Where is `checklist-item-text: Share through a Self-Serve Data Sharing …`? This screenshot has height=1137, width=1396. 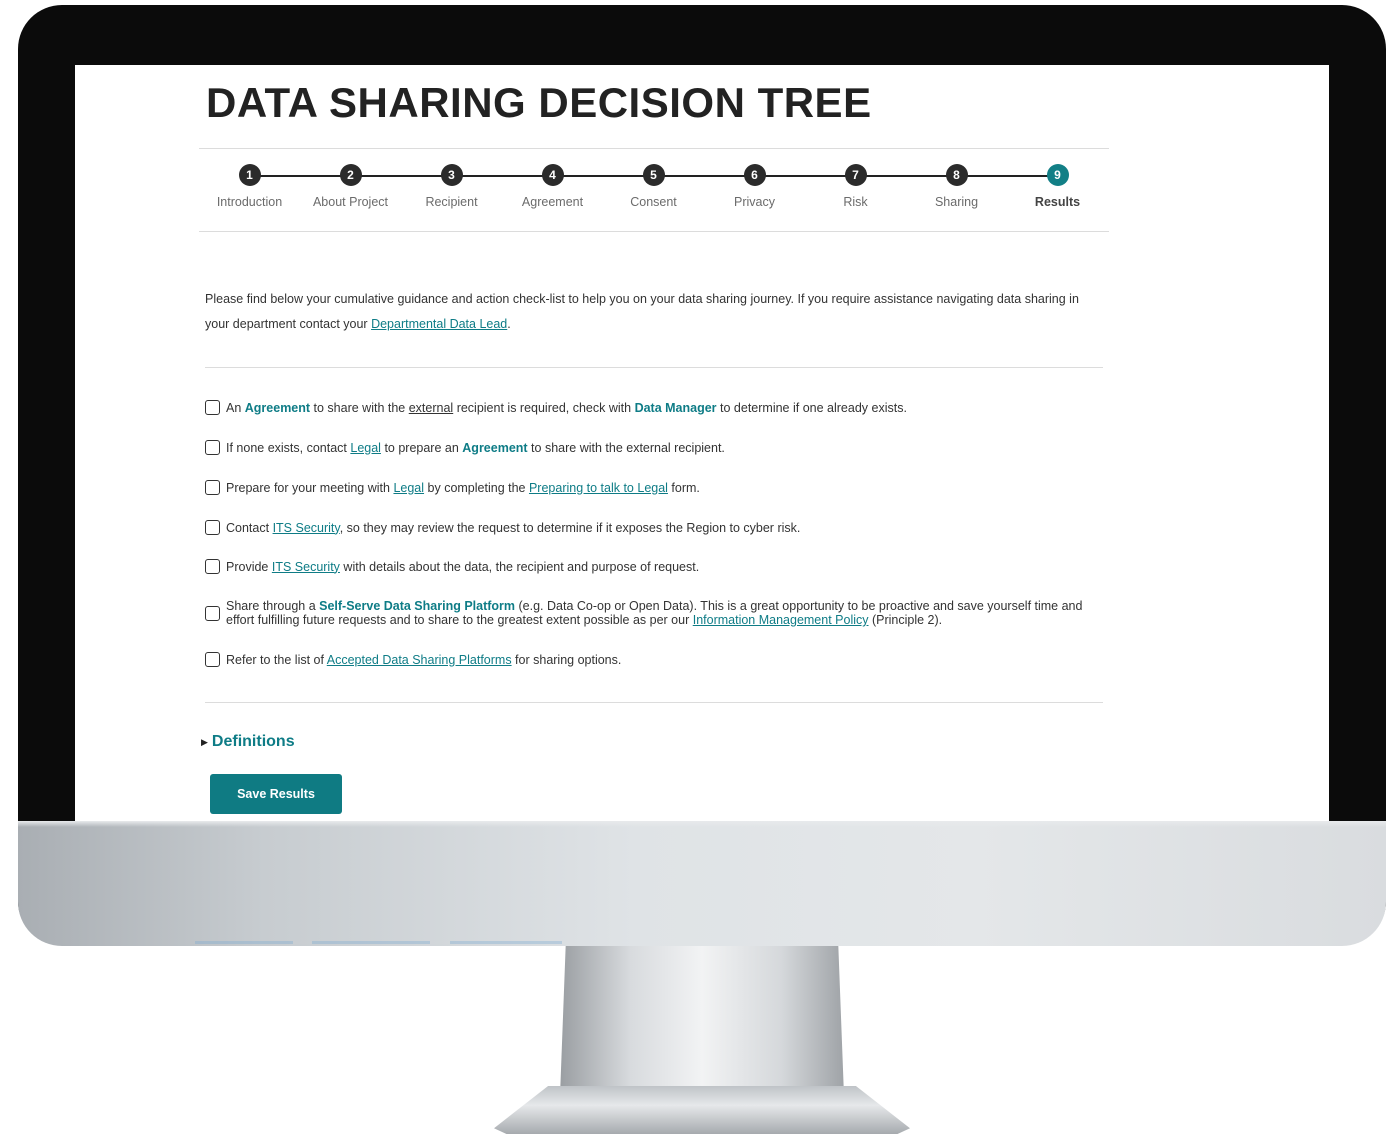 checklist-item-text: Share through a Self-Serve Data Sharing … is located at coordinates (668, 613).